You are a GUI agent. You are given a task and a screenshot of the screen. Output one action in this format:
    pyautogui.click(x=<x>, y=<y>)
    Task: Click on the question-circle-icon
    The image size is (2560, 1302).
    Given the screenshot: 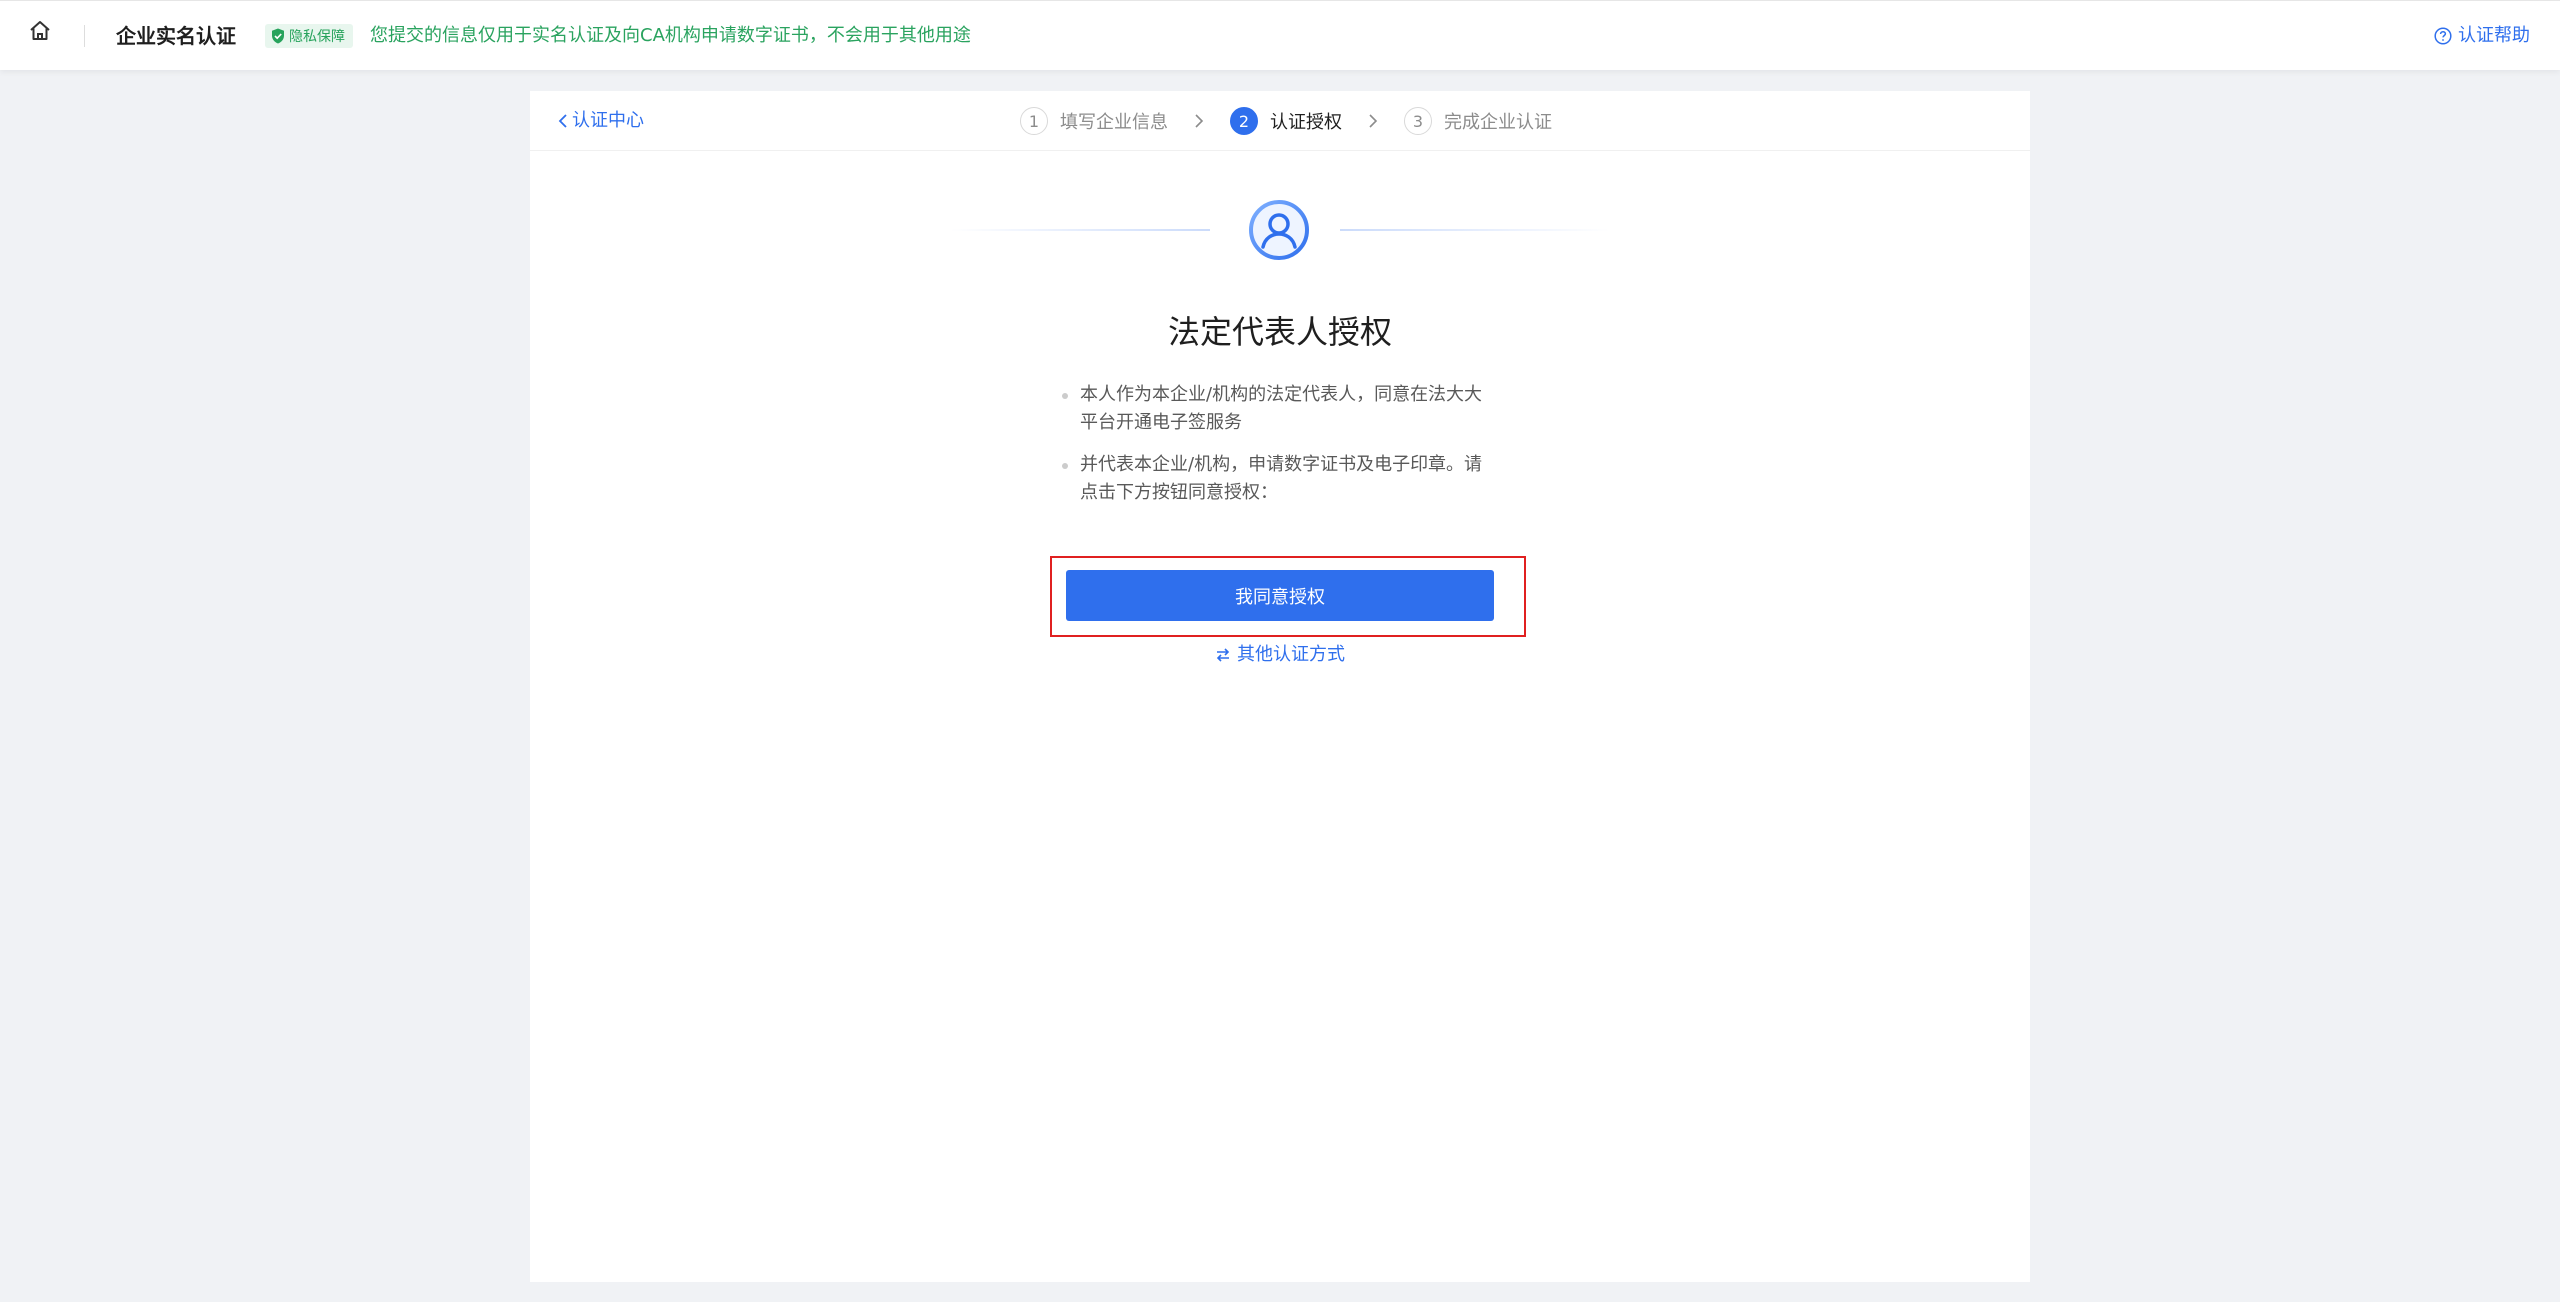 What is the action you would take?
    pyautogui.click(x=2443, y=36)
    